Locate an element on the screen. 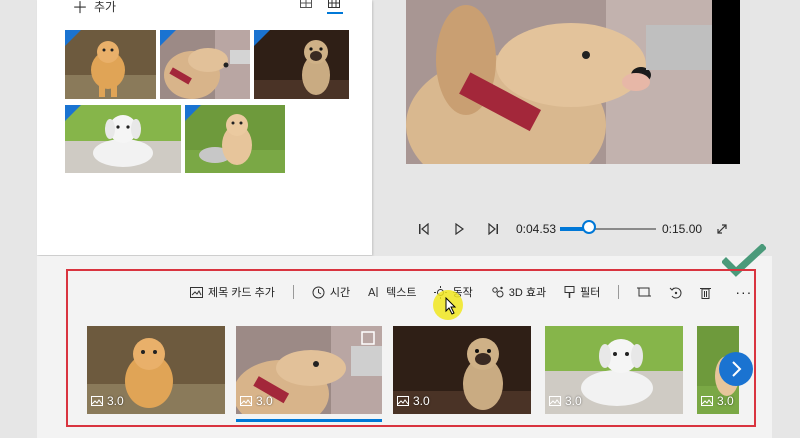  filters-label: 필터 is located at coordinates (590, 293).